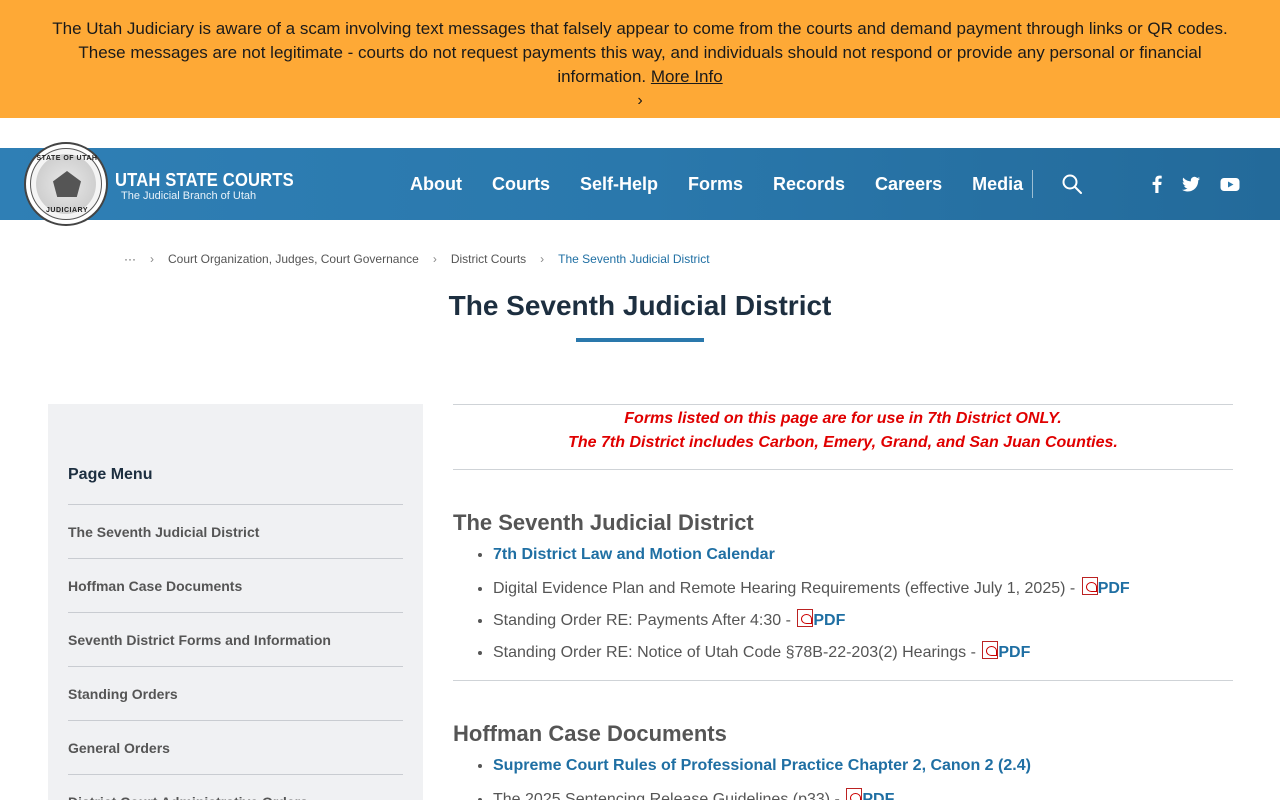  Describe the element at coordinates (908, 184) in the screenshot. I see `menu-item-careers: Careers` at that location.